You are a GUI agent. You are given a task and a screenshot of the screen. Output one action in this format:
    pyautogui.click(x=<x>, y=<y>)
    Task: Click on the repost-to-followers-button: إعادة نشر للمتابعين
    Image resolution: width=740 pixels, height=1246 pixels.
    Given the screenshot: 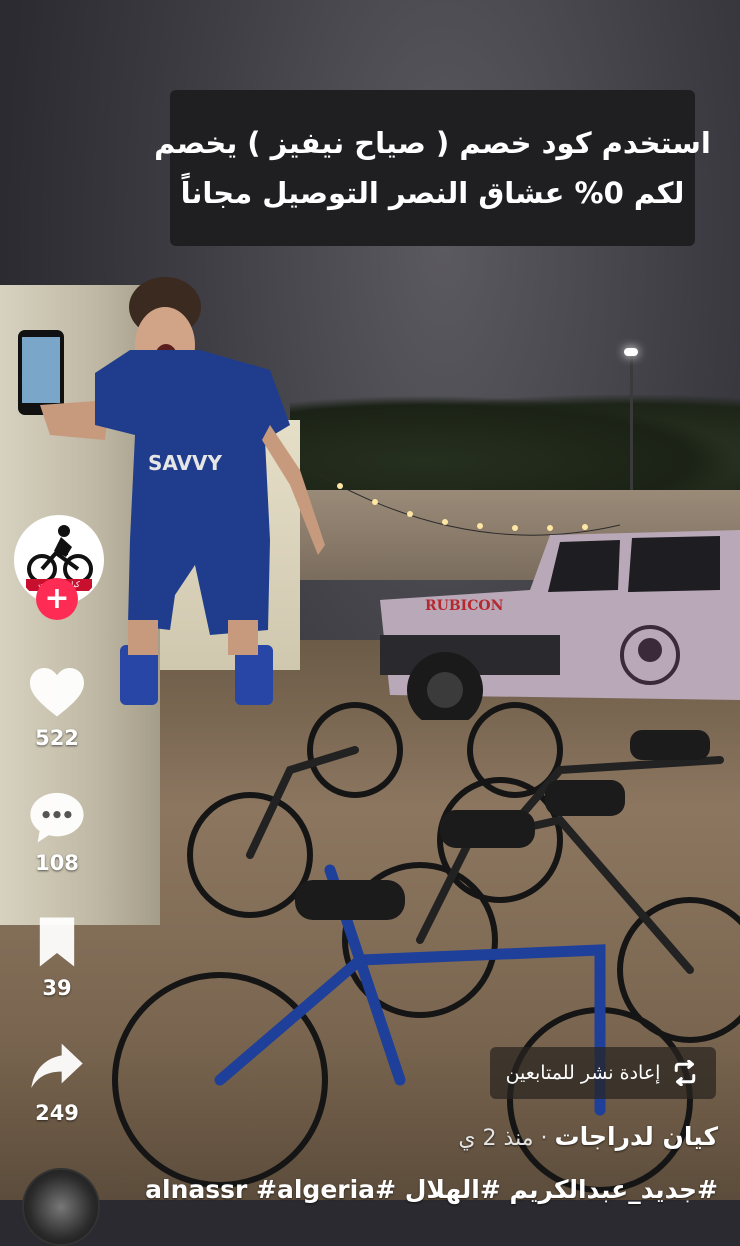 What is the action you would take?
    pyautogui.click(x=603, y=1073)
    